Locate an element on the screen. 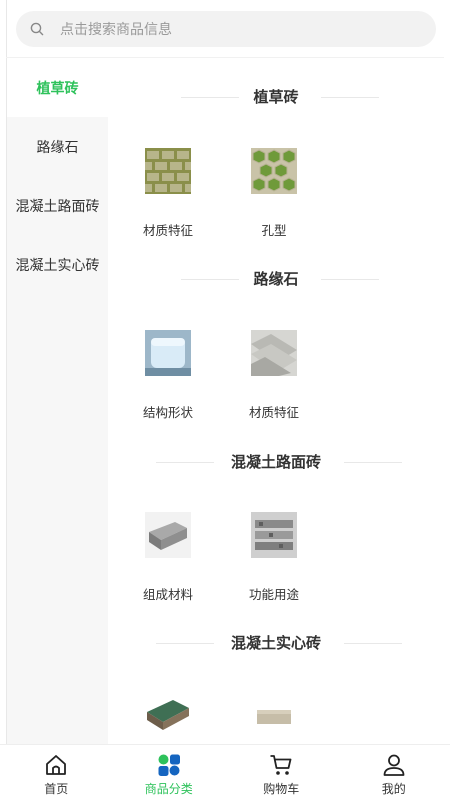 The width and height of the screenshot is (450, 800). tab-home: 首页 is located at coordinates (56, 772).